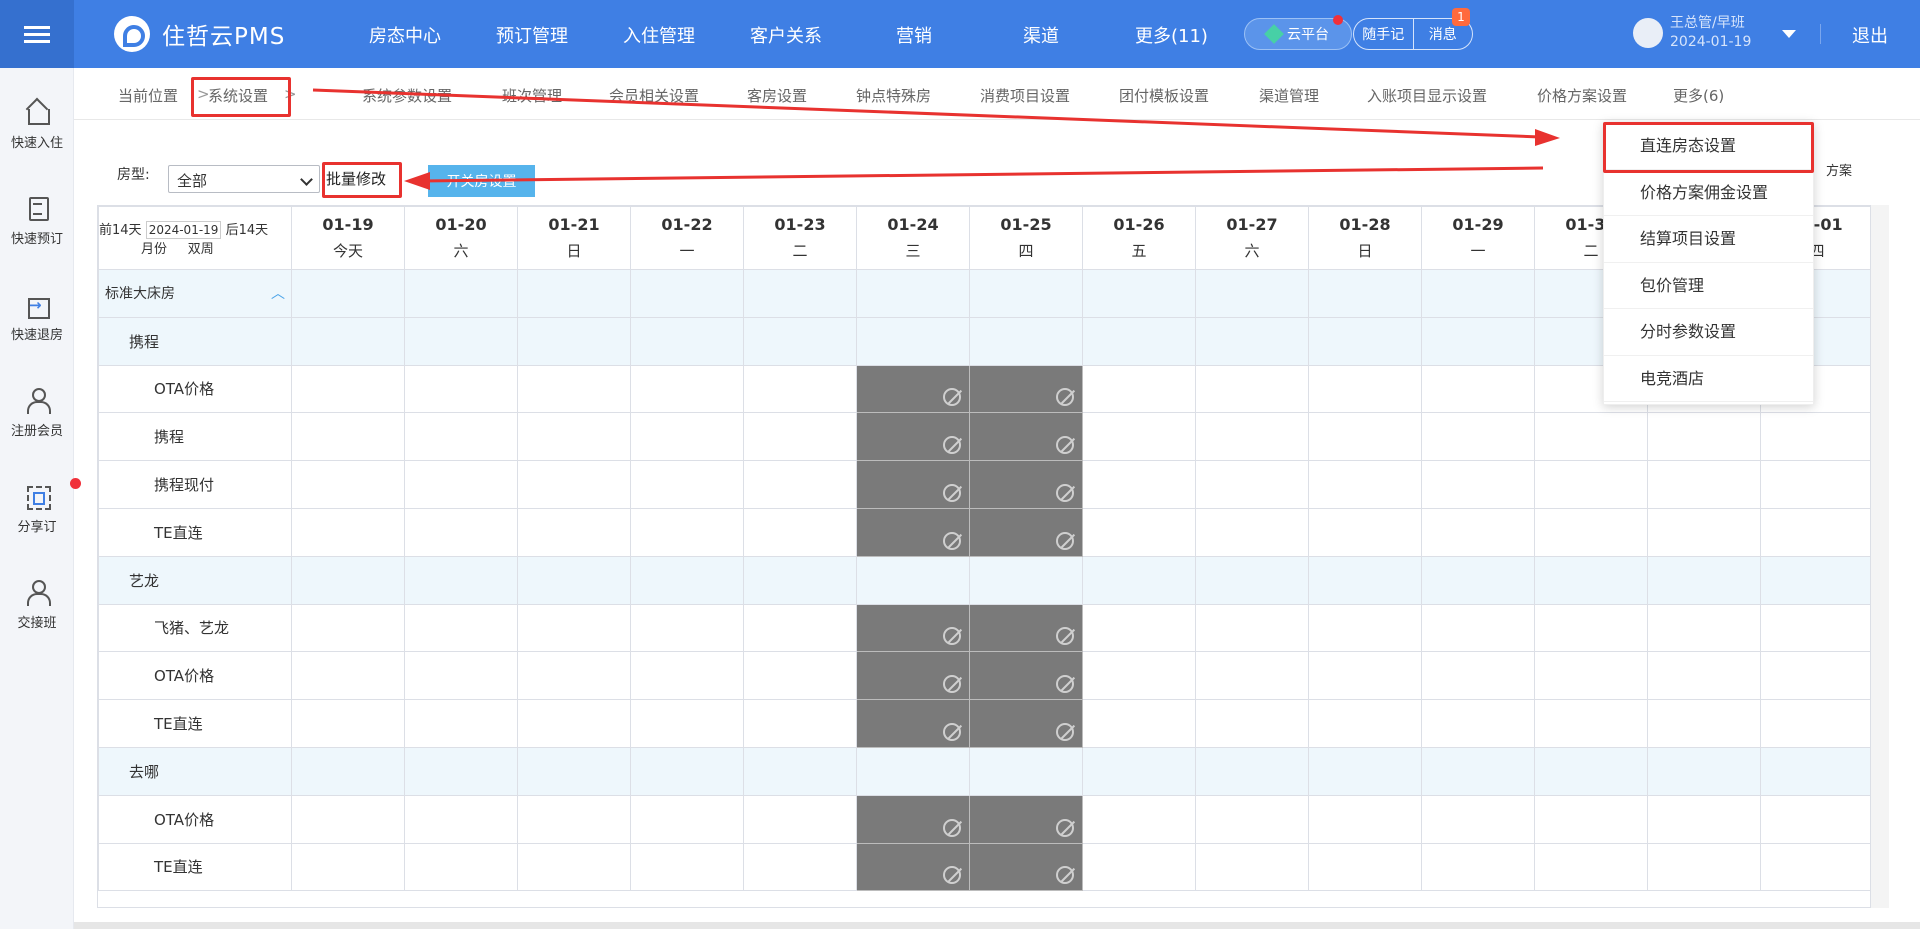  Describe the element at coordinates (1789, 34) in the screenshot. I see `chevron-down-icon` at that location.